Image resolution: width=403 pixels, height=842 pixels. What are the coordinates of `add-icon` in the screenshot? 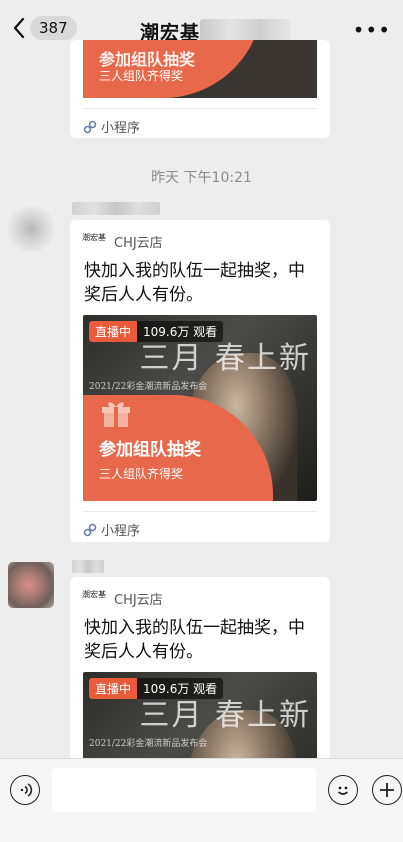 It's located at (387, 790).